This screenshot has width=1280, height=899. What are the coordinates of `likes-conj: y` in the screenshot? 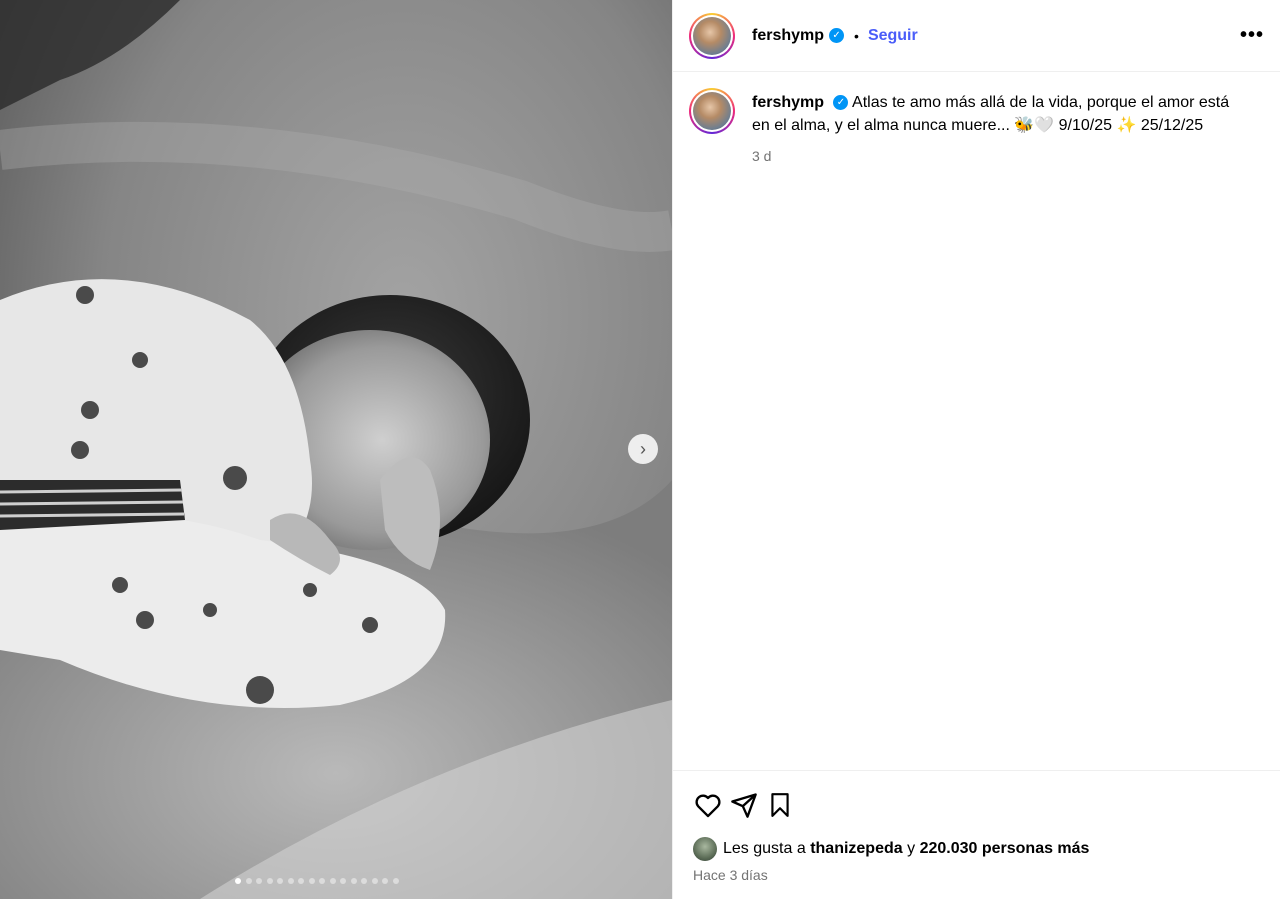 It's located at (911, 848).